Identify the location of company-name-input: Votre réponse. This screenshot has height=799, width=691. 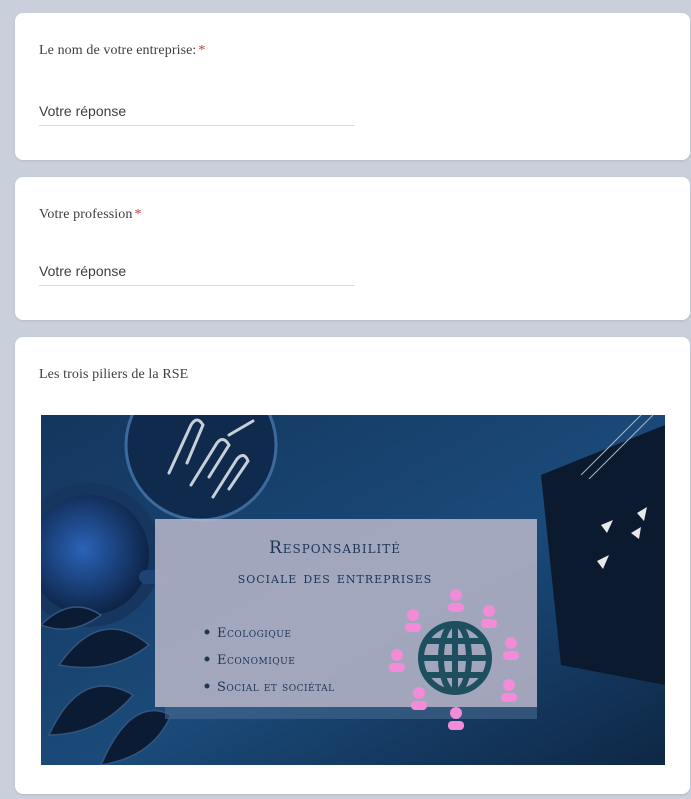
(197, 114).